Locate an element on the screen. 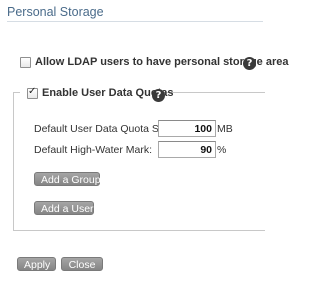  title-divider is located at coordinates (135, 21).